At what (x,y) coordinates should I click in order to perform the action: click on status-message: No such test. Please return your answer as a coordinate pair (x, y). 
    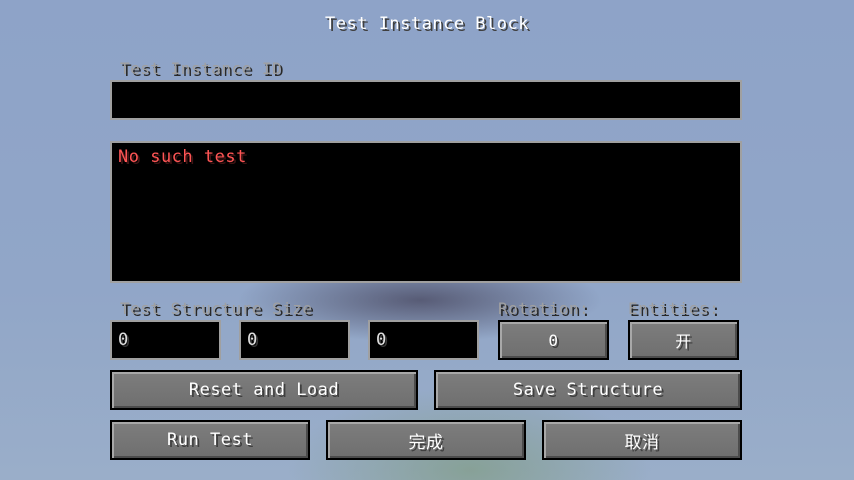
    Looking at the image, I should click on (182, 157).